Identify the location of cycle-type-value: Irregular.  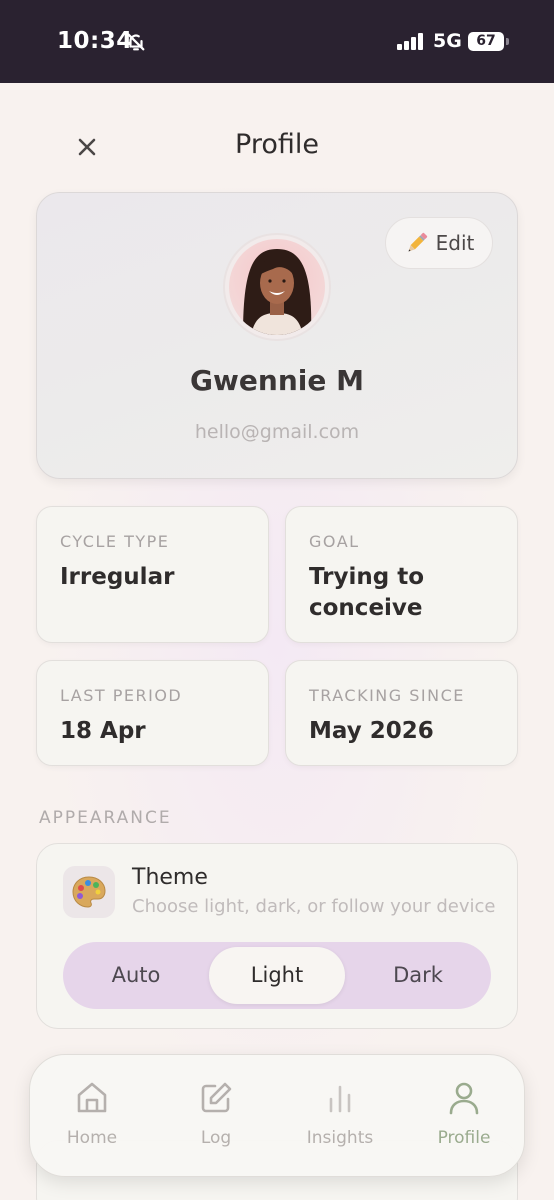
(117, 577).